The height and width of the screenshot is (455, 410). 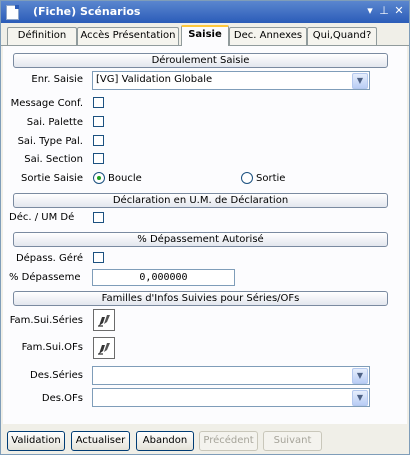 What do you see at coordinates (342, 36) in the screenshot?
I see `tab-qui-quand: Qui,Quand?` at bounding box center [342, 36].